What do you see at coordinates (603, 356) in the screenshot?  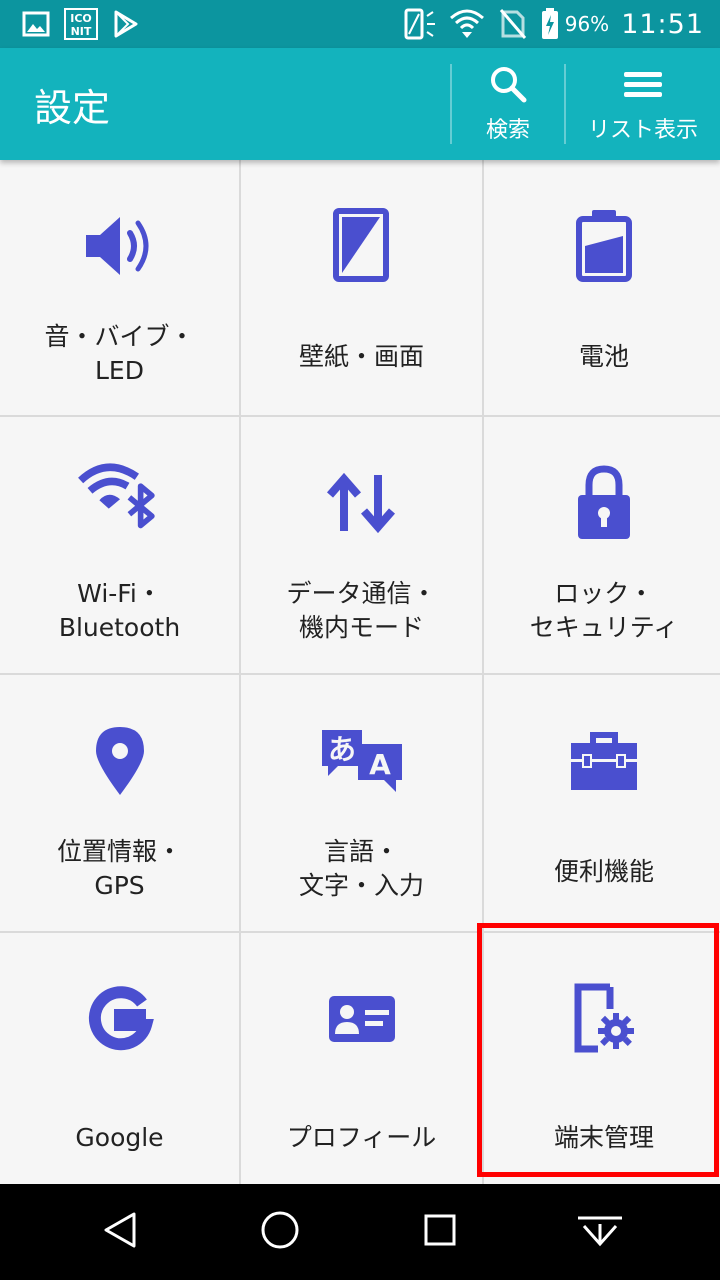 I see `tile-label: 電池` at bounding box center [603, 356].